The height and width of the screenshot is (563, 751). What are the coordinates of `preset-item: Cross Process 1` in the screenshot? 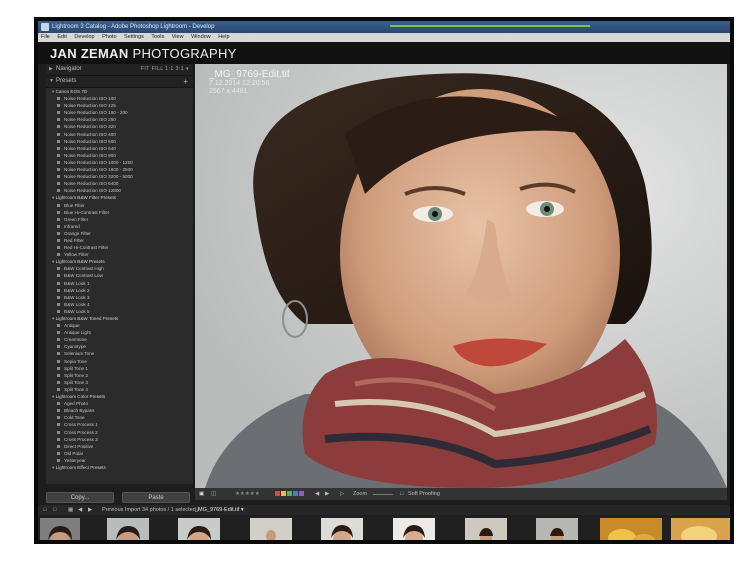 It's located at (119, 424).